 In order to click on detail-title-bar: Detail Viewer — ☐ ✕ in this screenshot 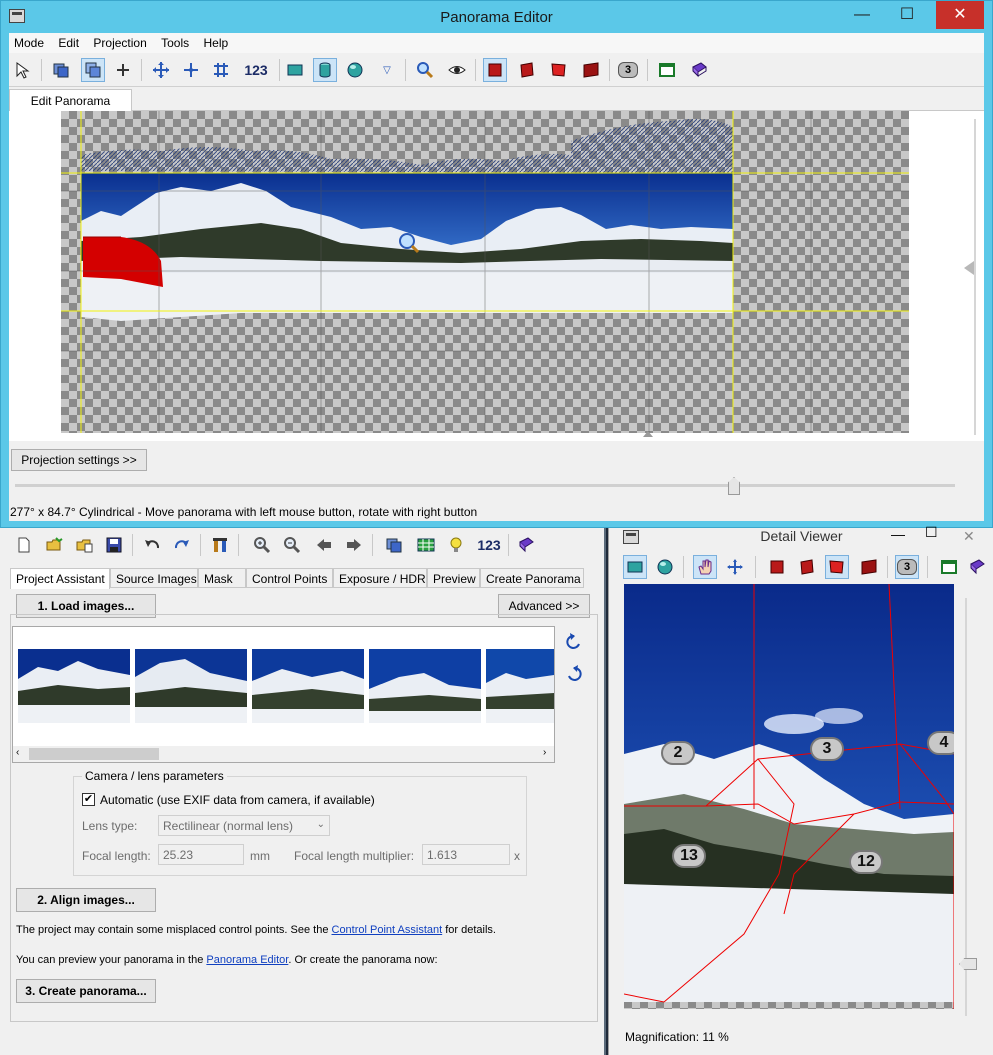, I will do `click(801, 536)`.